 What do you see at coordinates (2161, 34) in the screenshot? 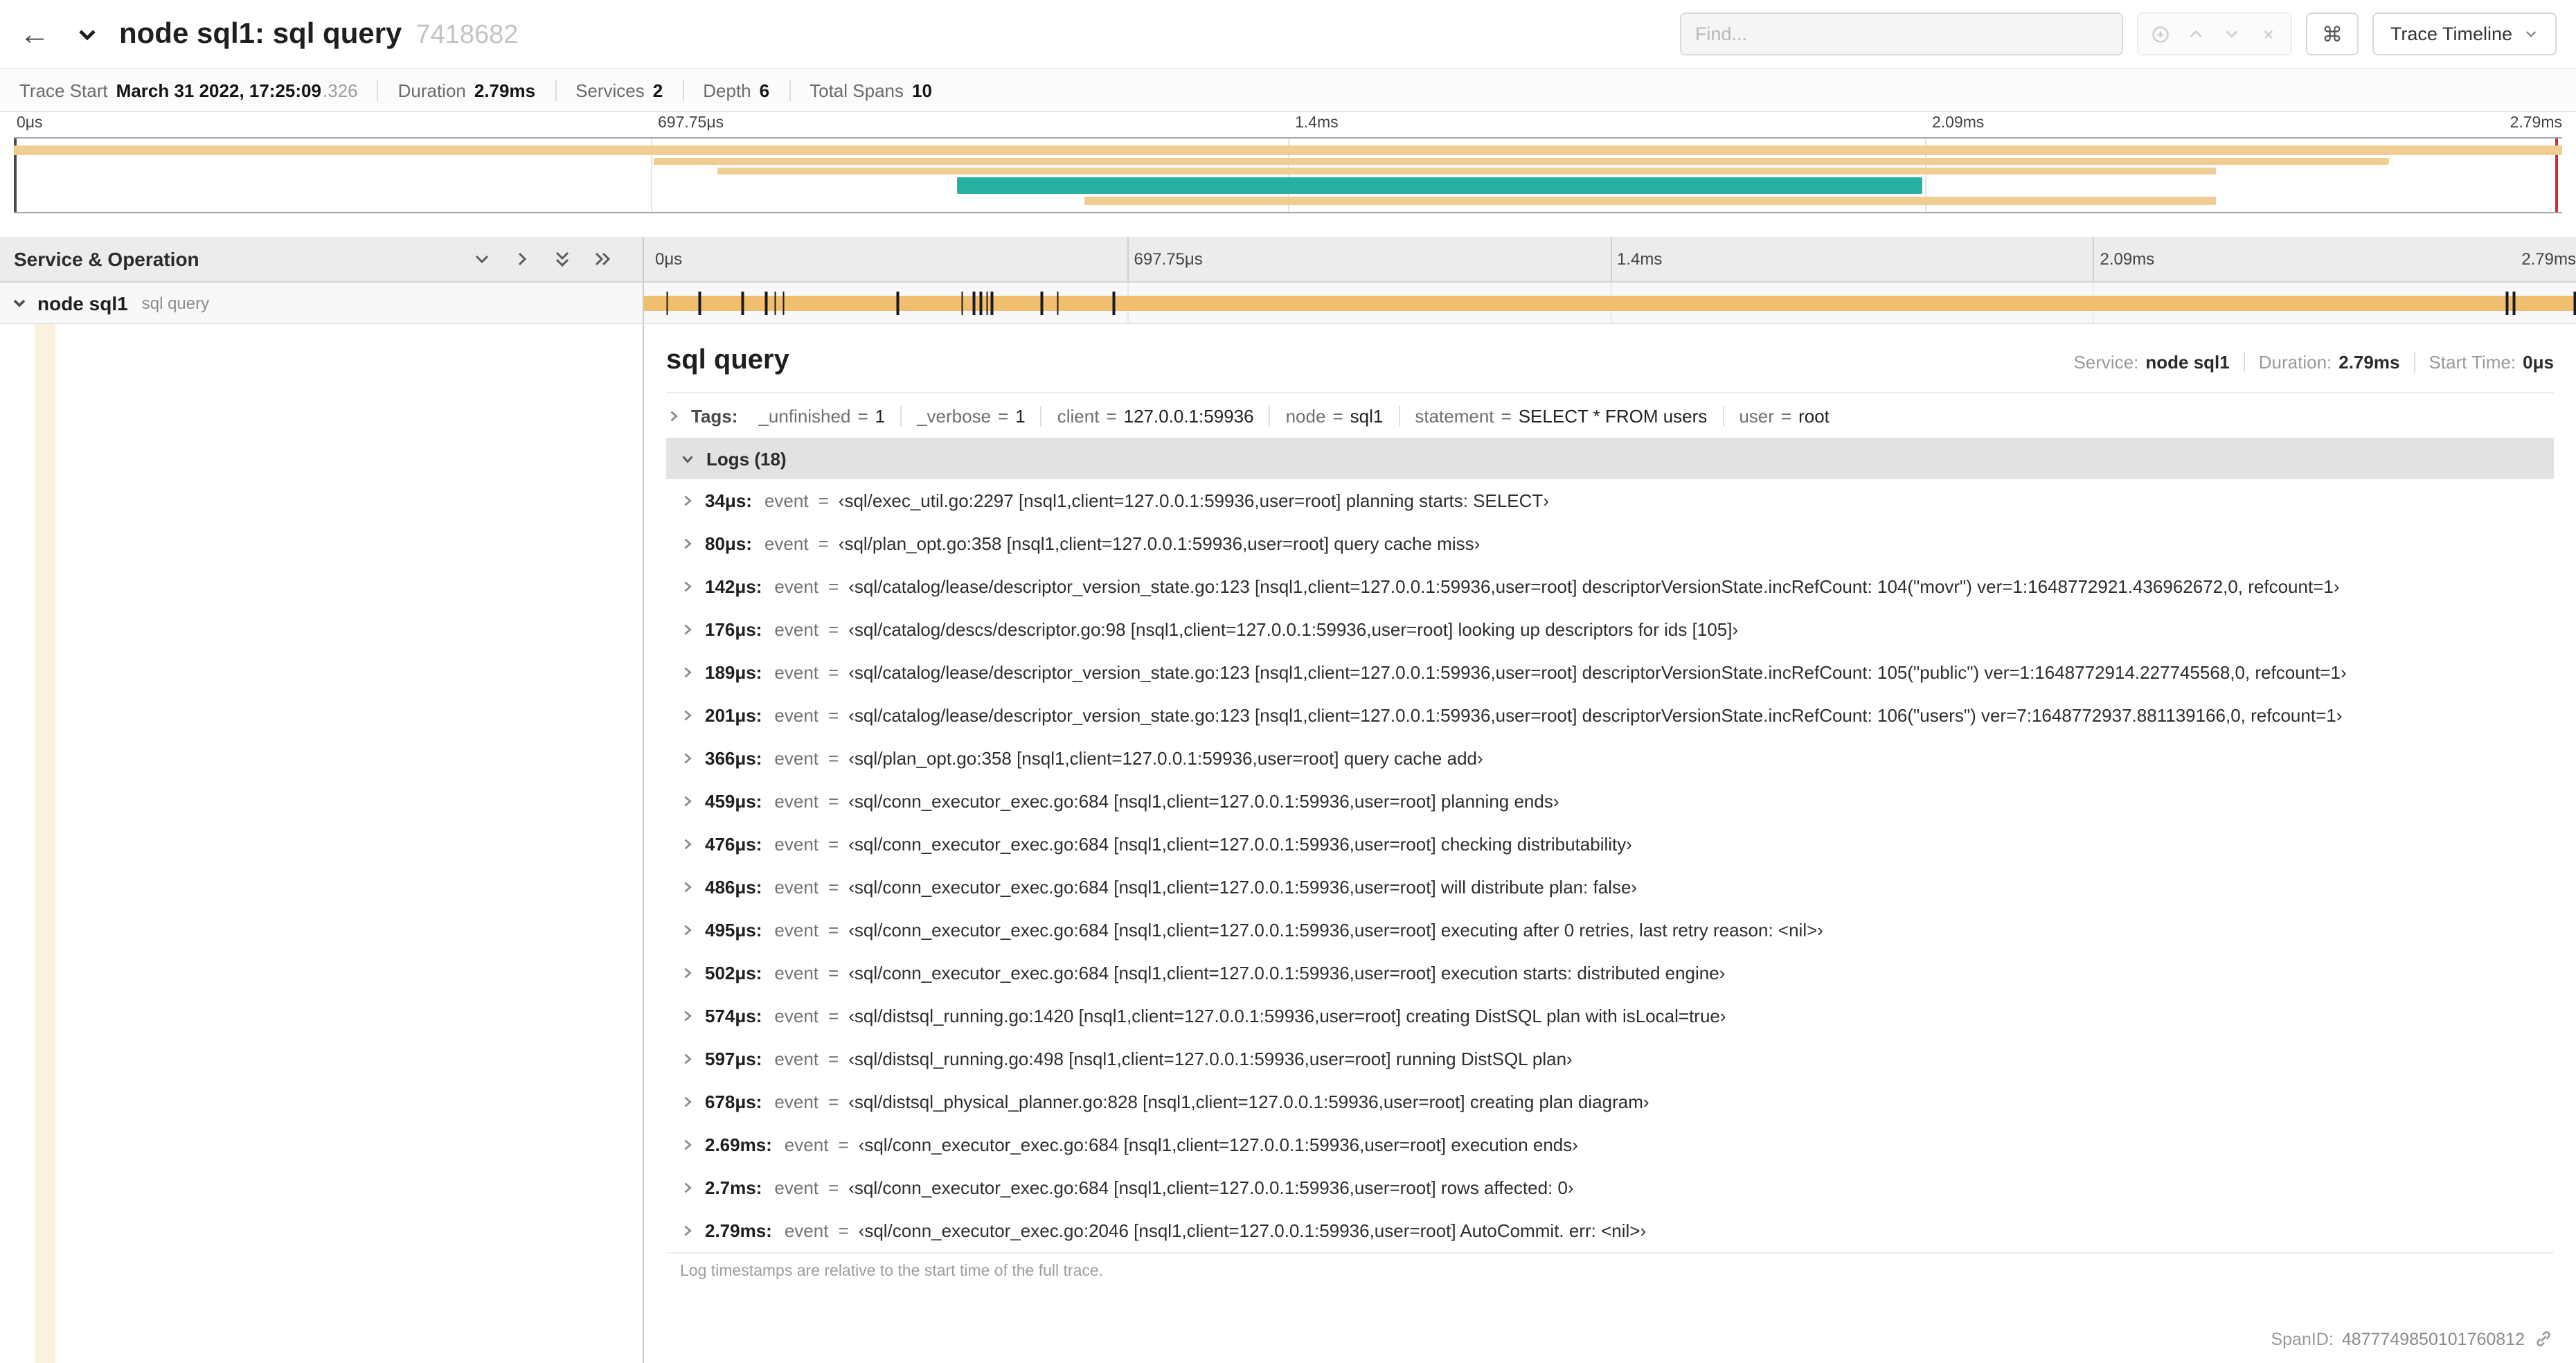
I see `zoom-in-button` at bounding box center [2161, 34].